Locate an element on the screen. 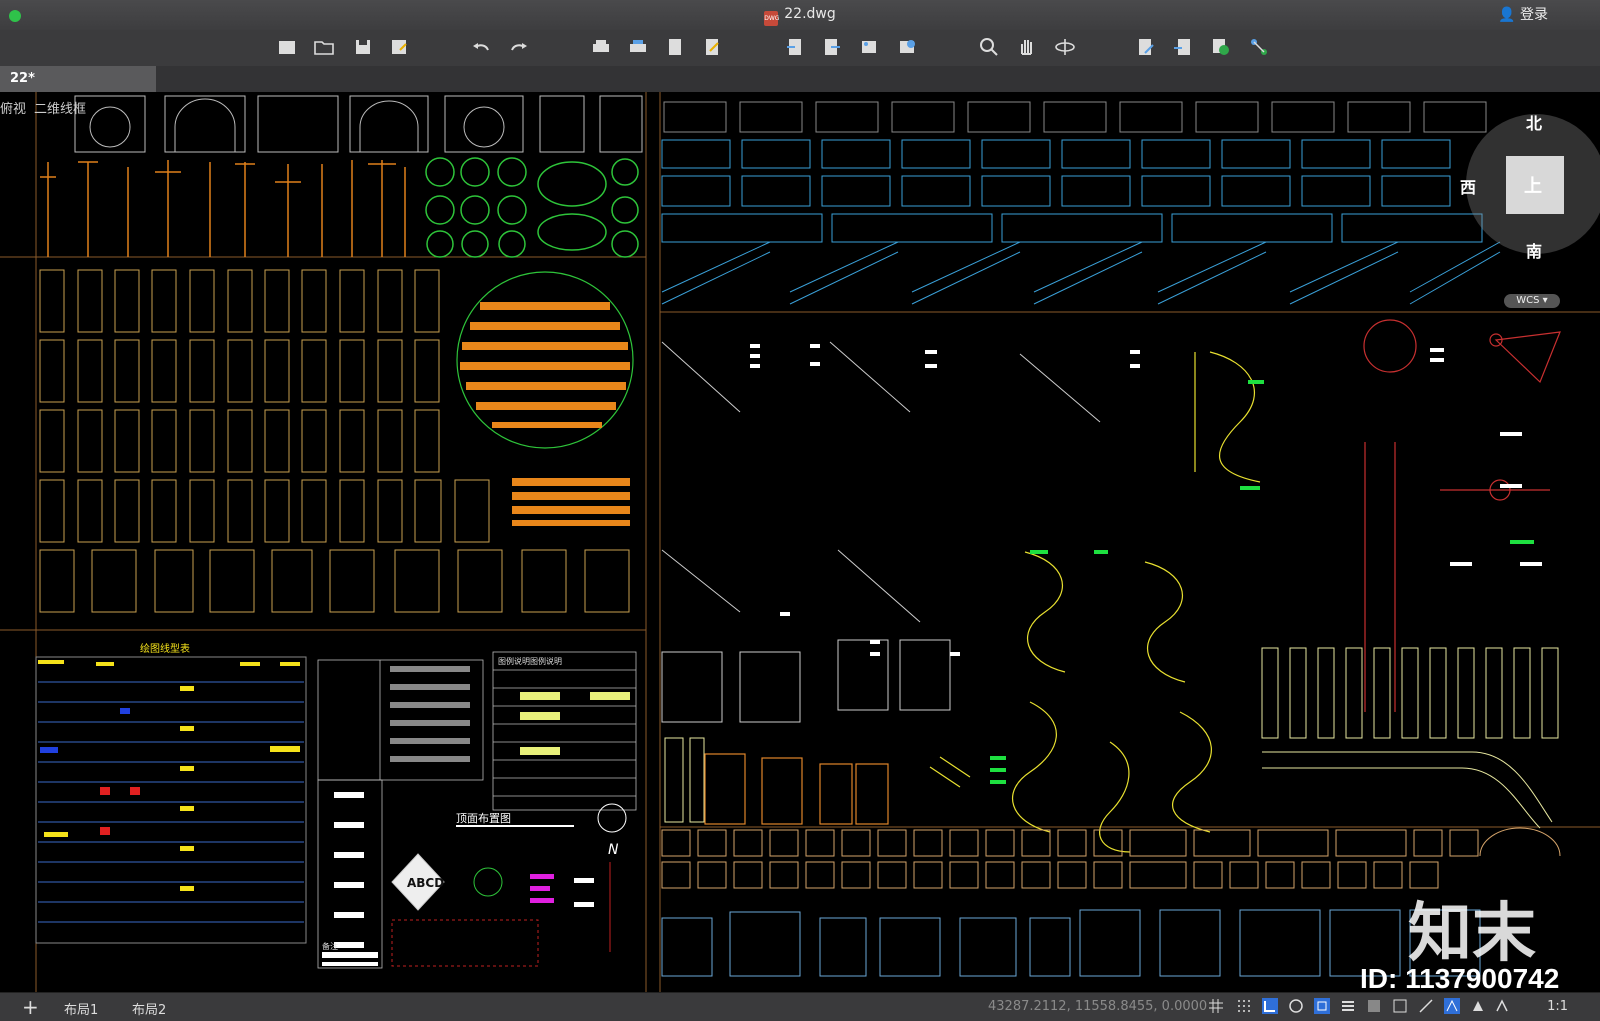  layout-tab-1: 布局1 is located at coordinates (81, 1008).